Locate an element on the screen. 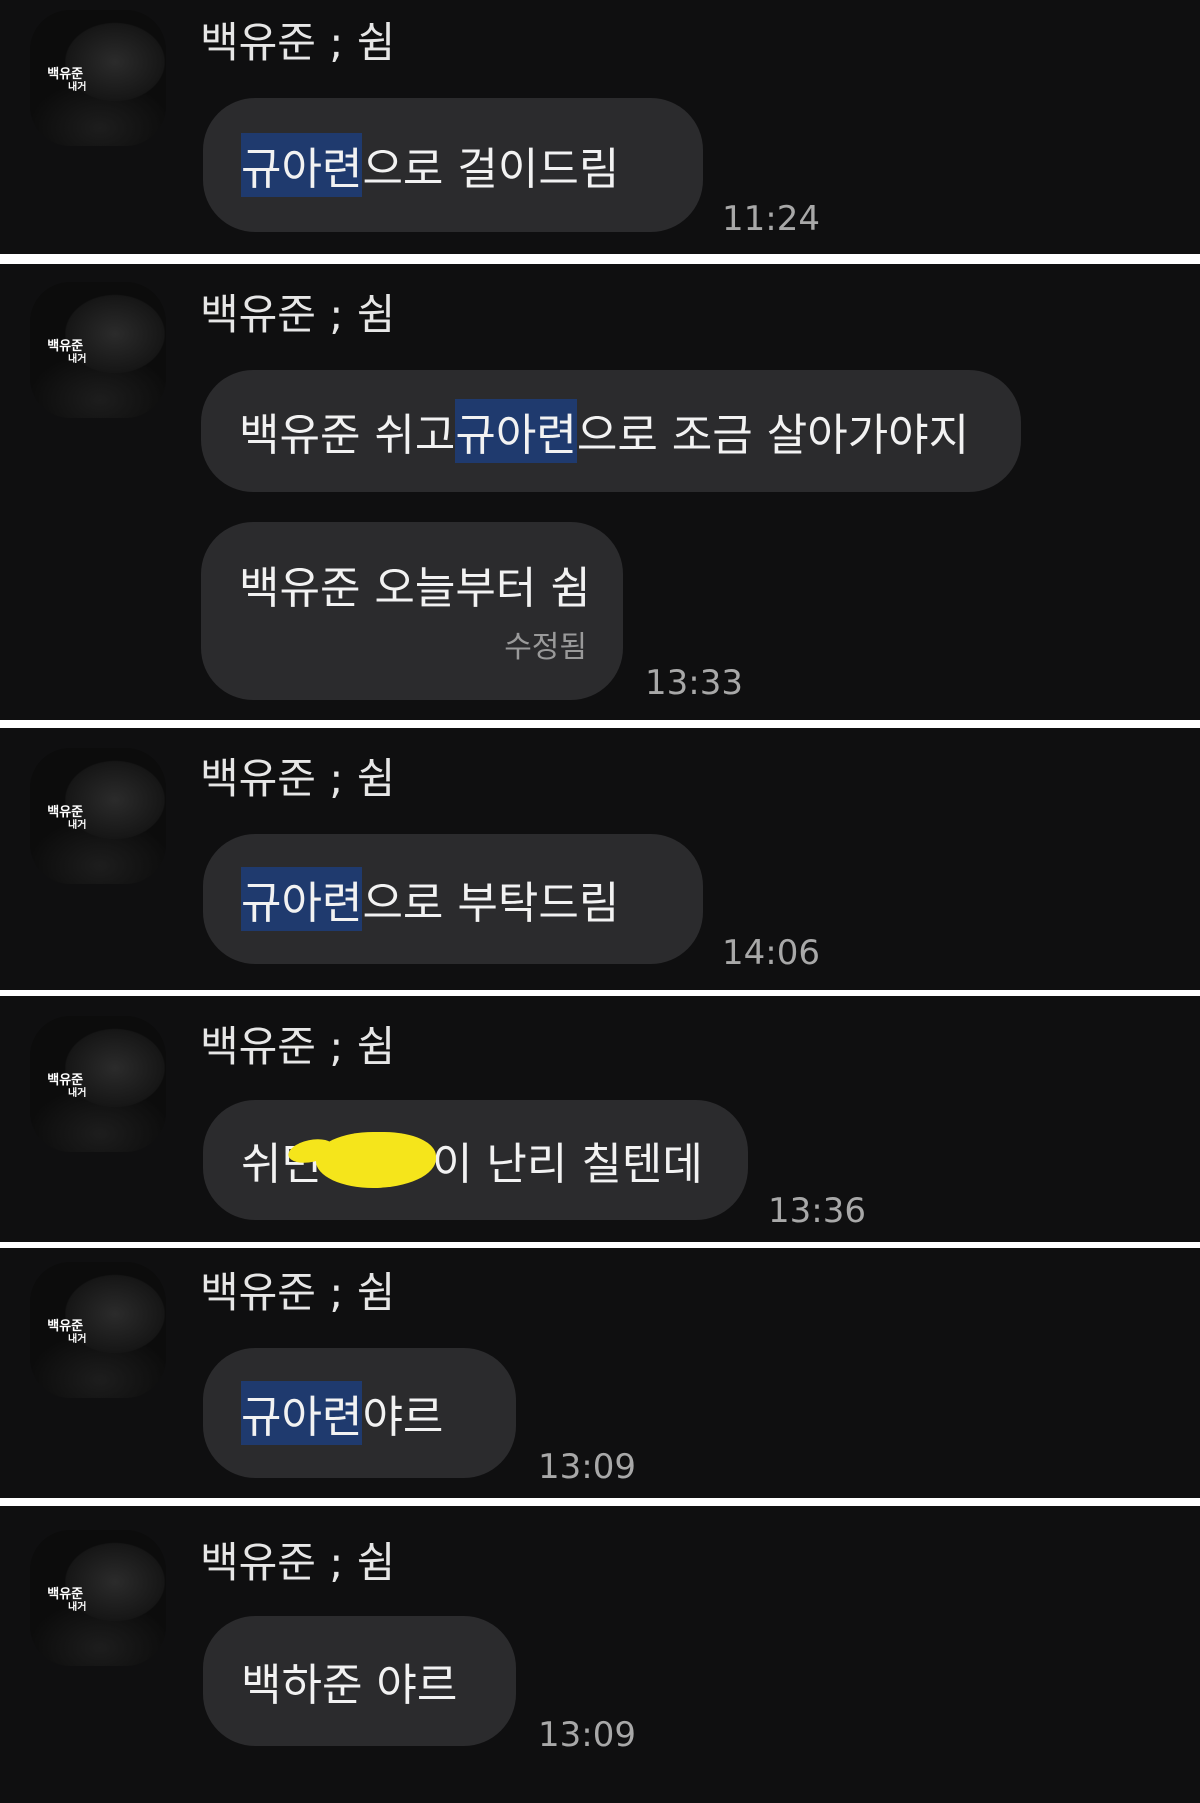  message-bubble: 백유준 쉬고 규아련 으로 조금 살아가야지 is located at coordinates (611, 431).